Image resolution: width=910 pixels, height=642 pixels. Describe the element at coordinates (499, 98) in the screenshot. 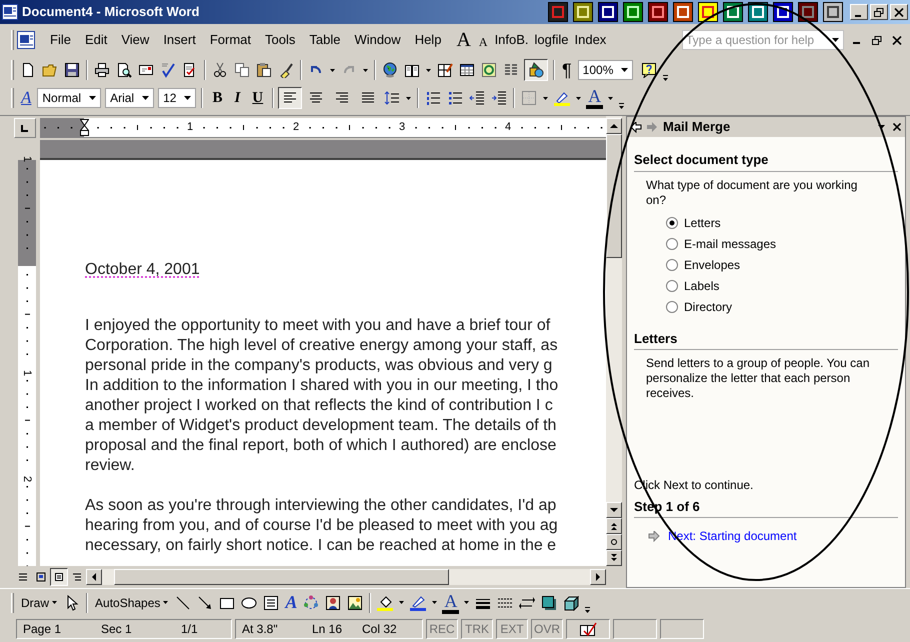

I see `increase-indent-icon` at that location.